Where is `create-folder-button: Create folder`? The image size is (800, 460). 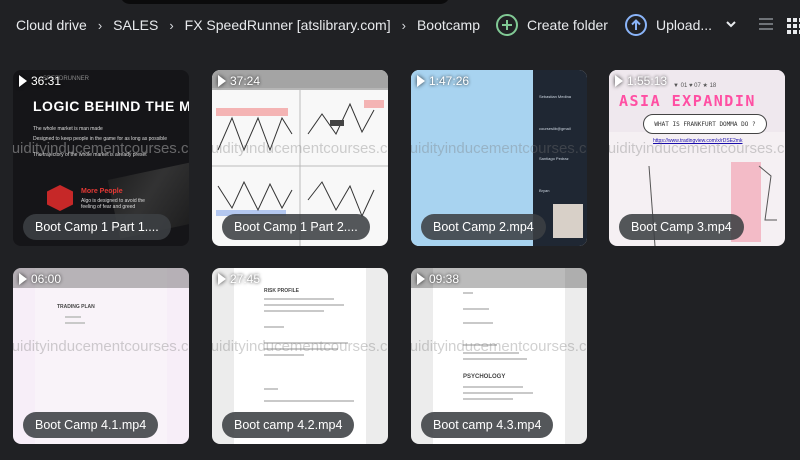
create-folder-button: Create folder is located at coordinates (552, 25).